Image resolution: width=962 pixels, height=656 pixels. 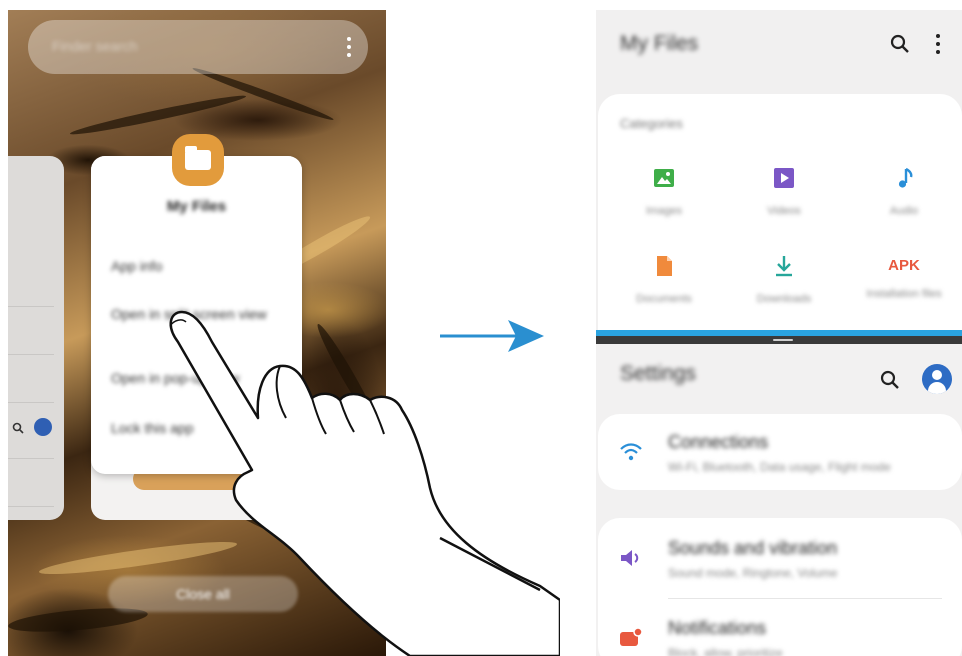 What do you see at coordinates (196, 206) in the screenshot?
I see `popup-title: My Files` at bounding box center [196, 206].